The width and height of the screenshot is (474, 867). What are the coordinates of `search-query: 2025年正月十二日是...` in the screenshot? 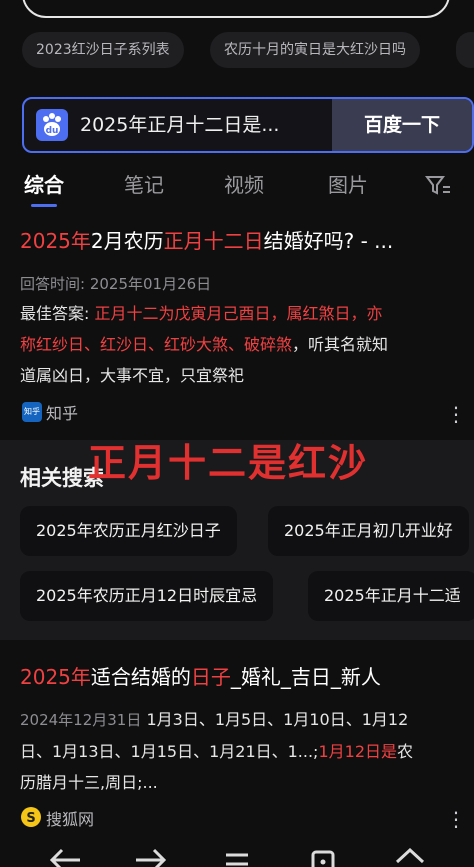 It's located at (179, 125).